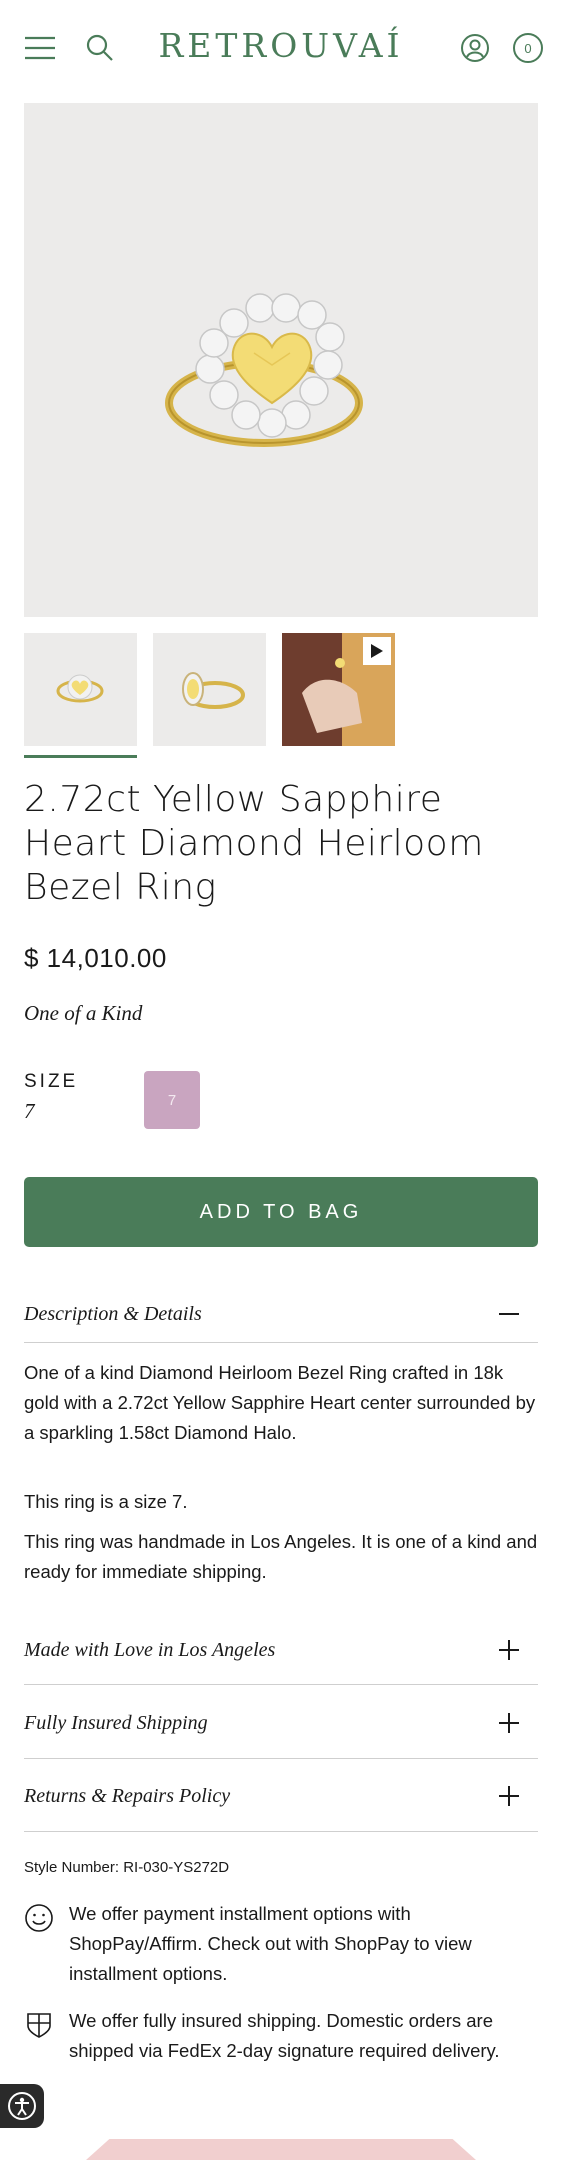  I want to click on site-header: RETROUVAÍ 0, so click(281, 50).